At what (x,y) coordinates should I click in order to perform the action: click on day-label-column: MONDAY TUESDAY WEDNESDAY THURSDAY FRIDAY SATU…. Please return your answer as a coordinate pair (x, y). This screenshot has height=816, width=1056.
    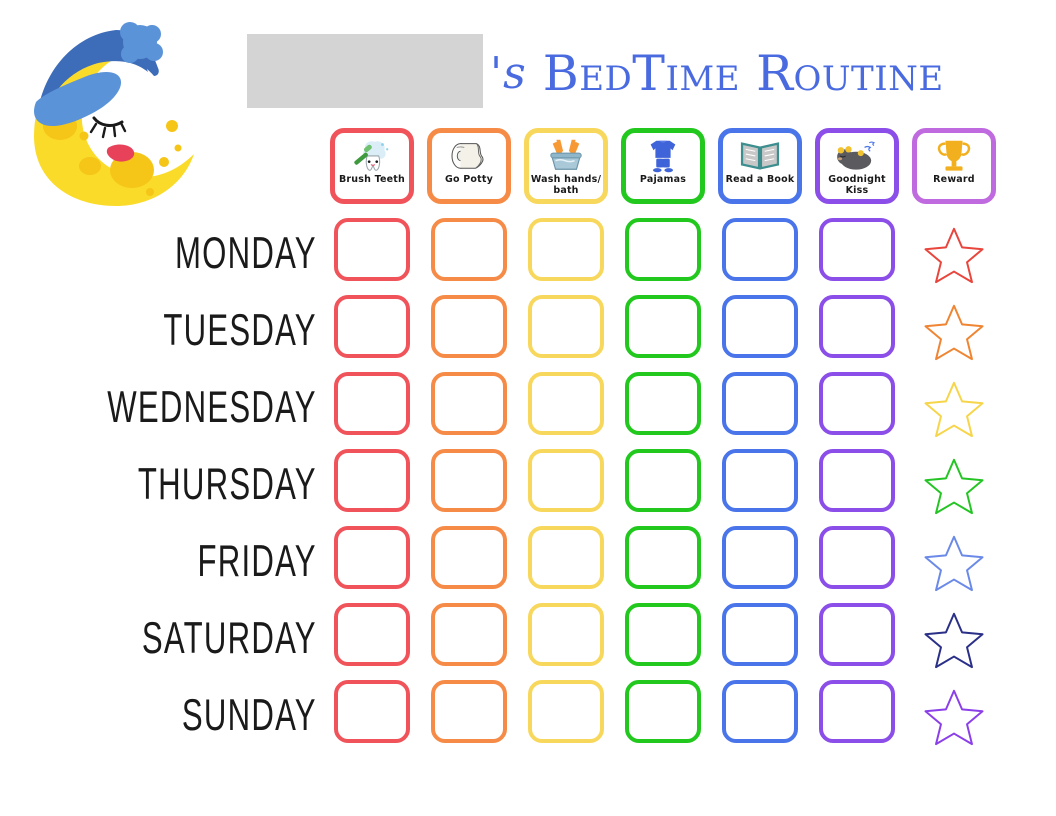
    Looking at the image, I should click on (216, 485).